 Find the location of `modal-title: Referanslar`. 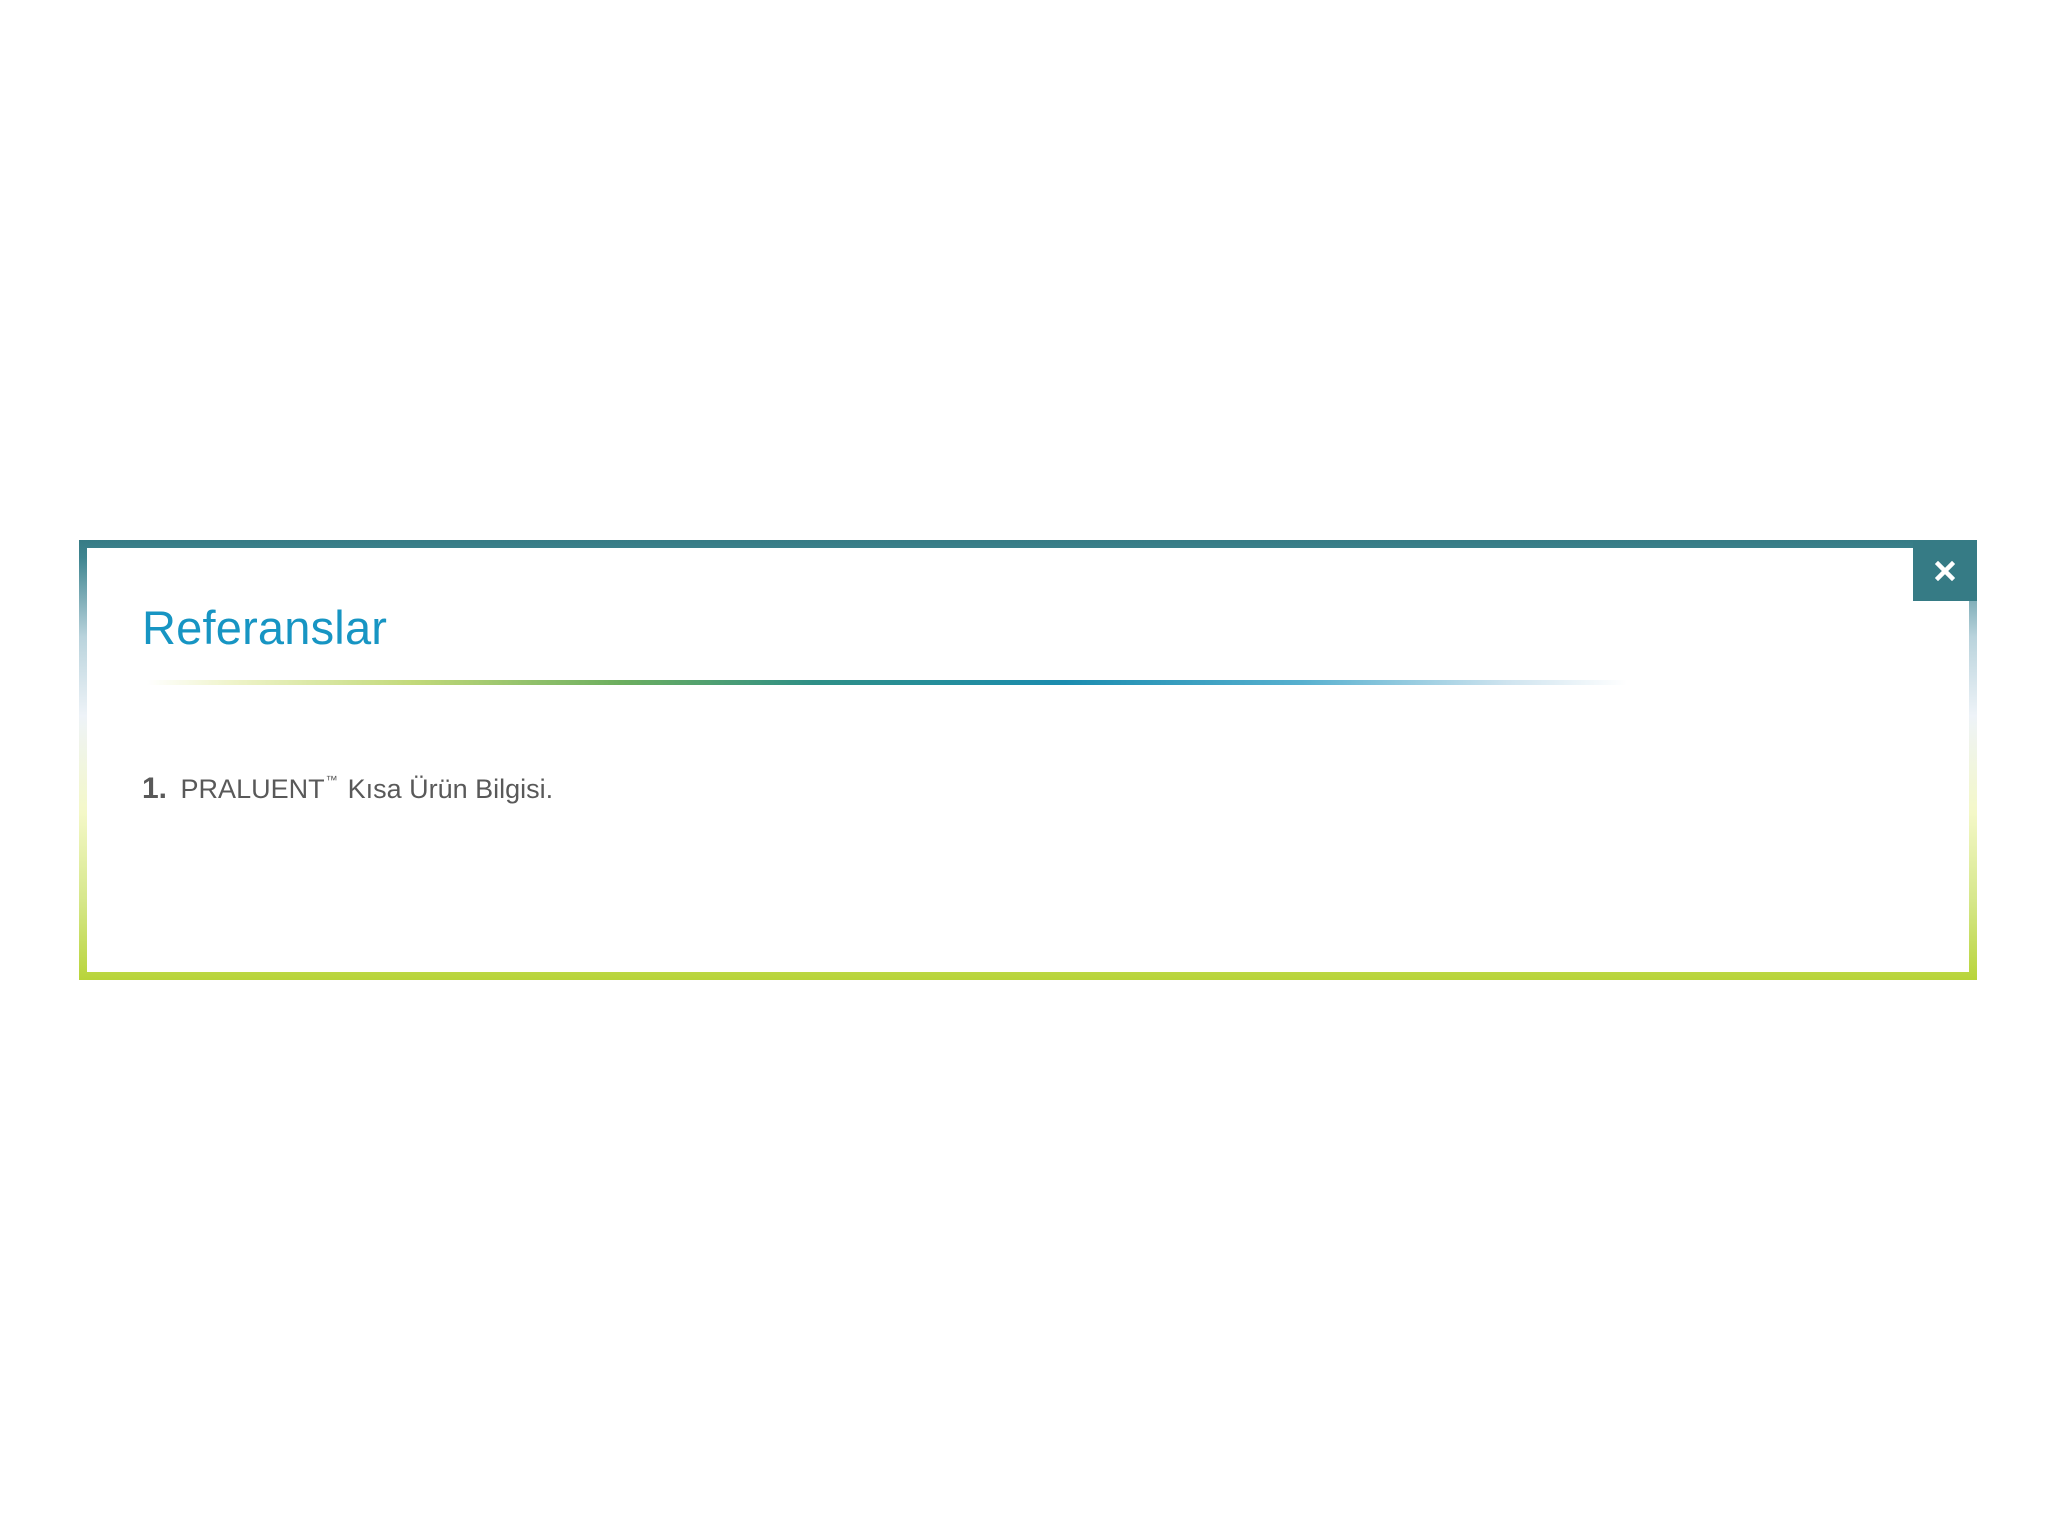

modal-title: Referanslar is located at coordinates (265, 627).